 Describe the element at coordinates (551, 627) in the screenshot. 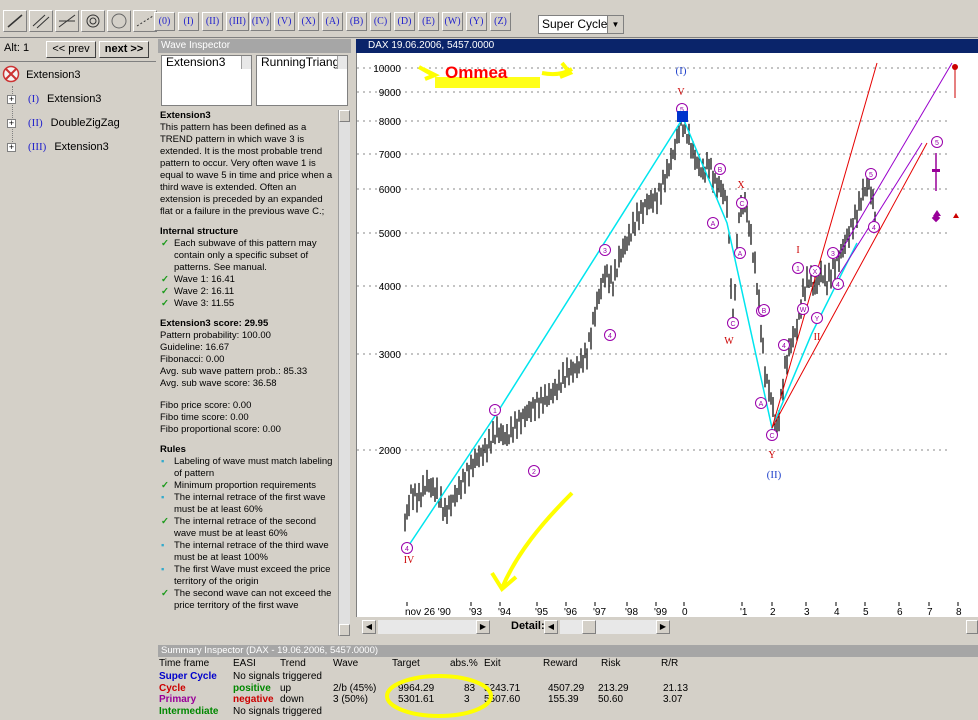

I see `detail-left-icon: ◀` at that location.